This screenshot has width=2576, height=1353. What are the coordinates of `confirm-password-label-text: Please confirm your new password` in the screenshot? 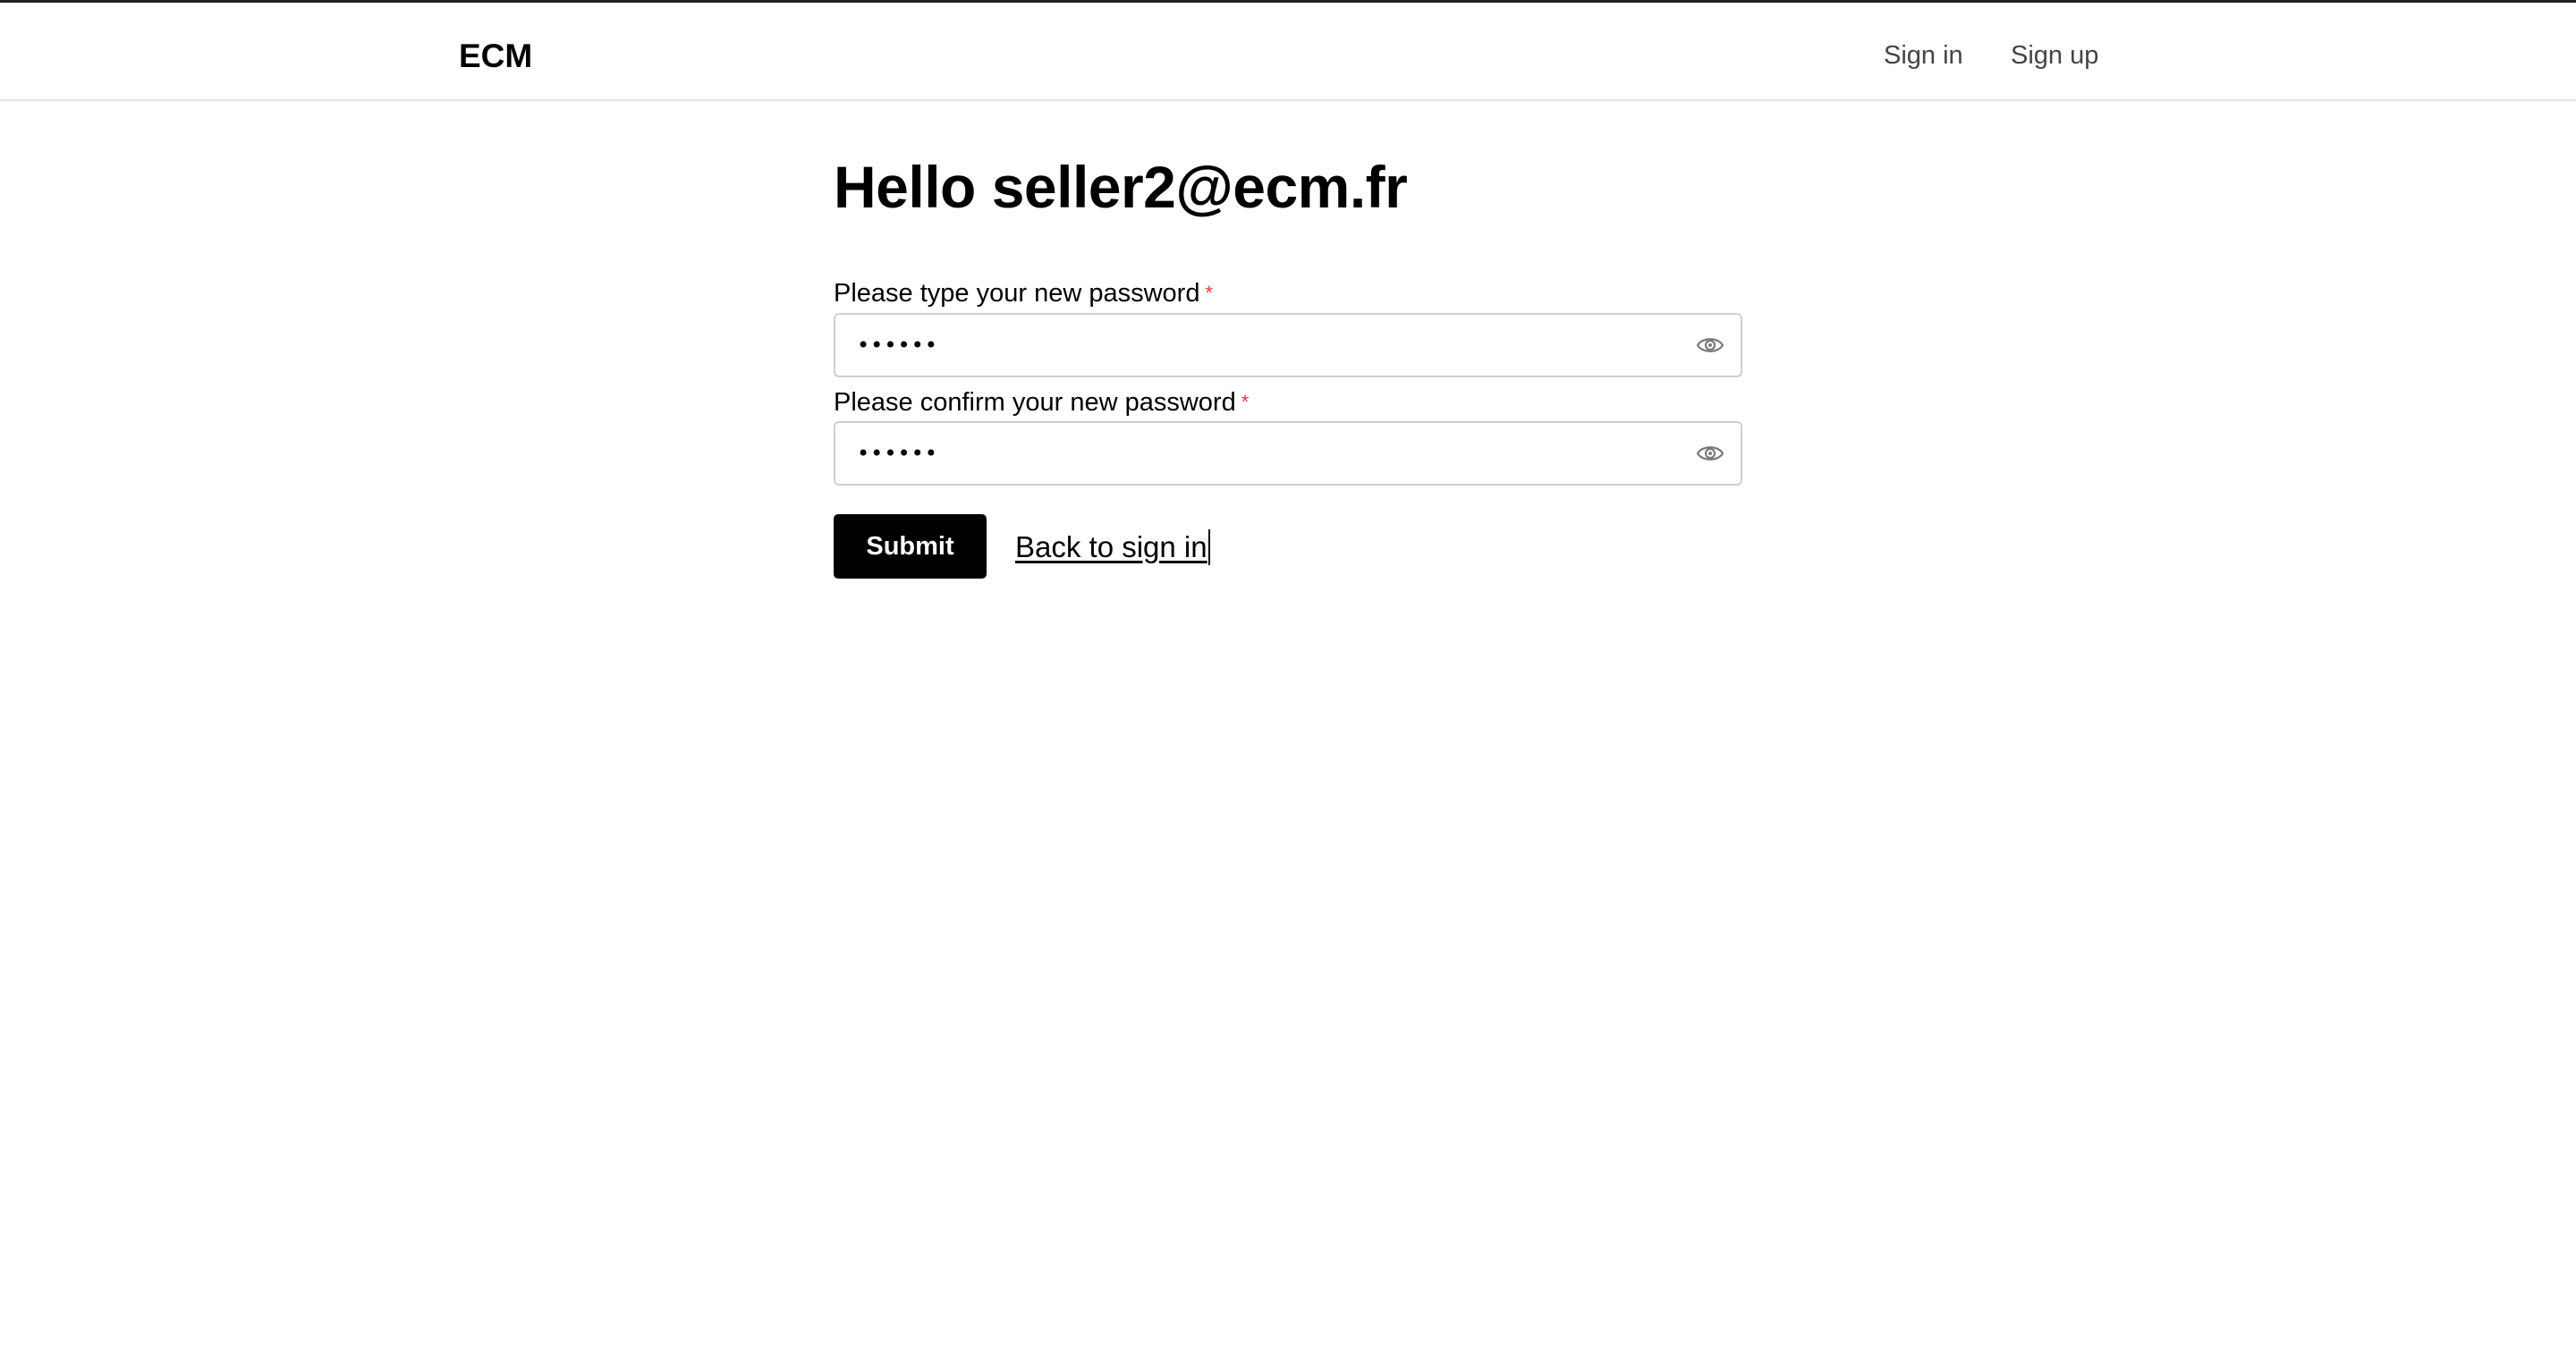 It's located at (1035, 402).